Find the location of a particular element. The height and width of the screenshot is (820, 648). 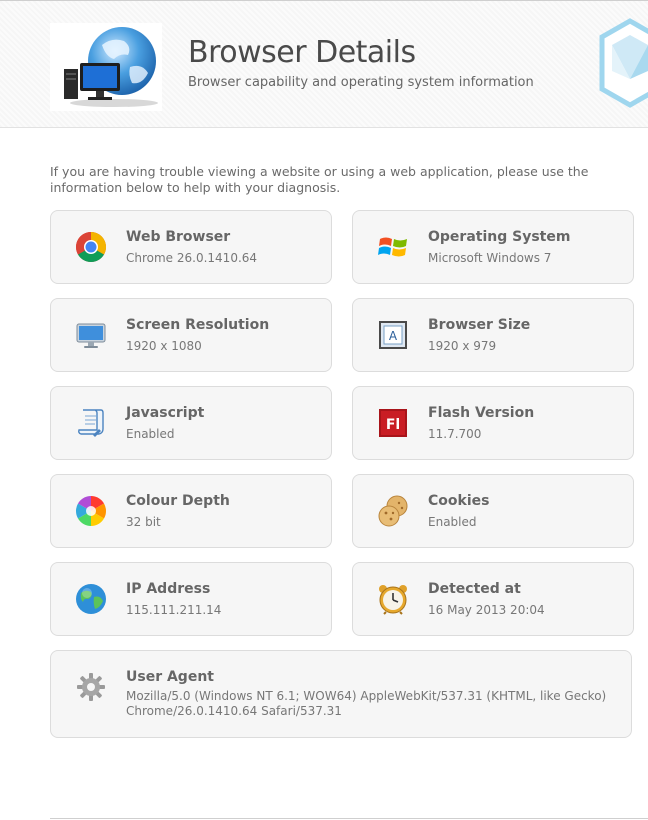

flash-version-label: Flash Version is located at coordinates (481, 413).